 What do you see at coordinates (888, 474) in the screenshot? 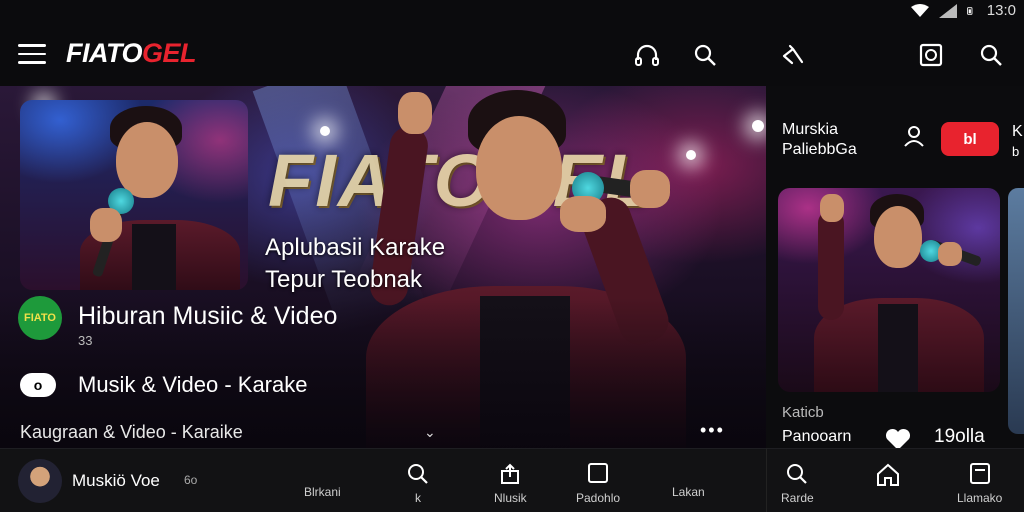
I see `home-icon` at bounding box center [888, 474].